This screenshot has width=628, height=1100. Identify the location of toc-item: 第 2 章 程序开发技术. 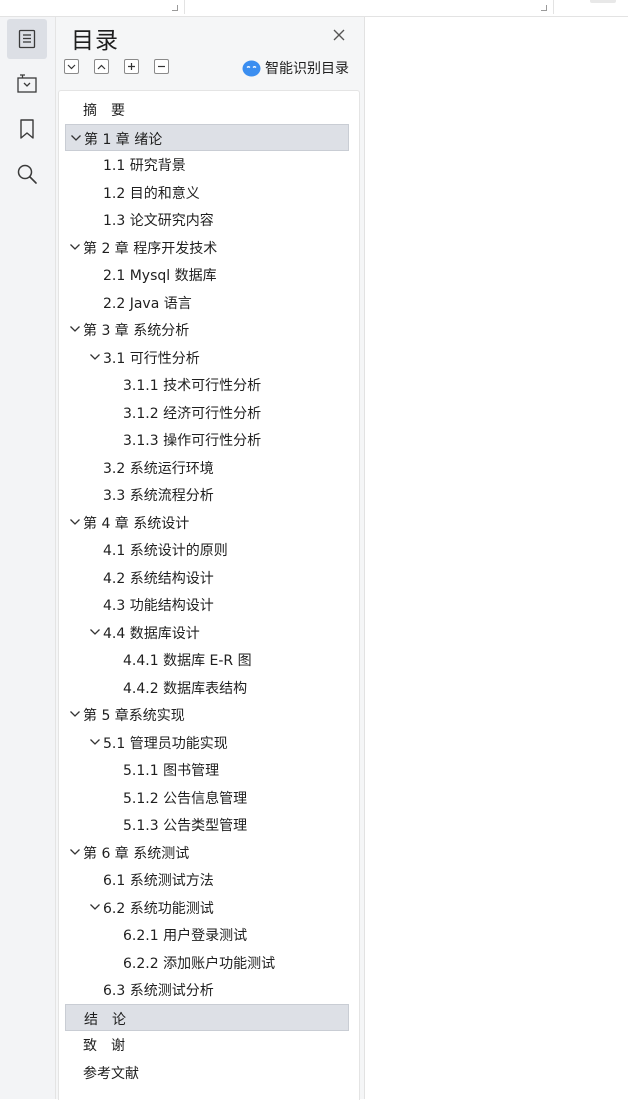
(207, 247).